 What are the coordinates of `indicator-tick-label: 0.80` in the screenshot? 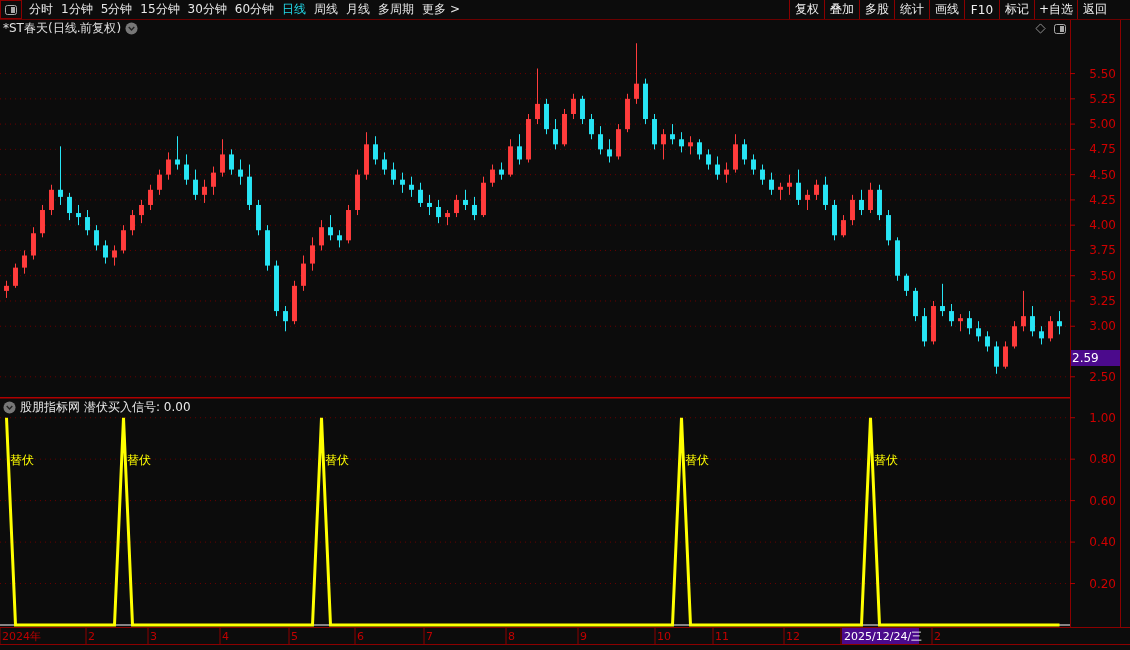 It's located at (1102, 459).